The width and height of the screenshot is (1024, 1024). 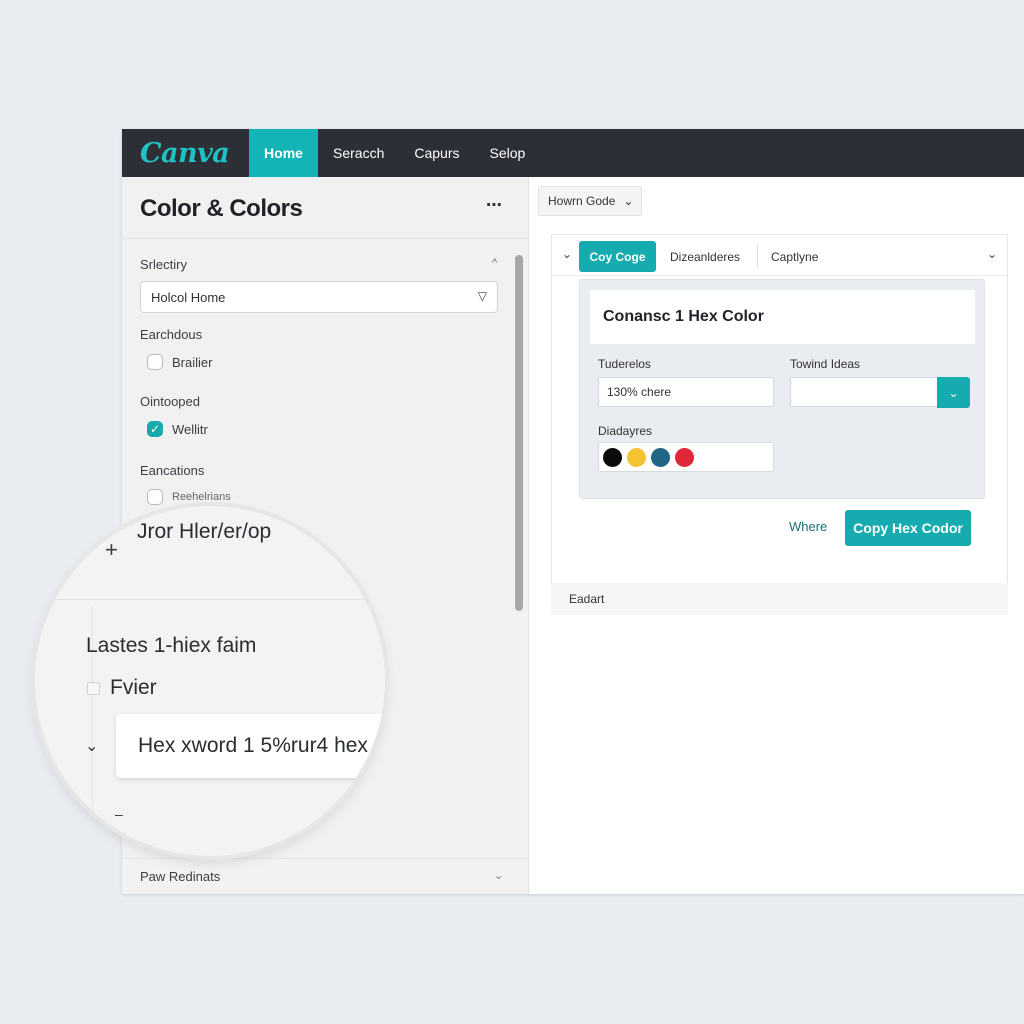 I want to click on nav-selop: Selop, so click(x=508, y=153).